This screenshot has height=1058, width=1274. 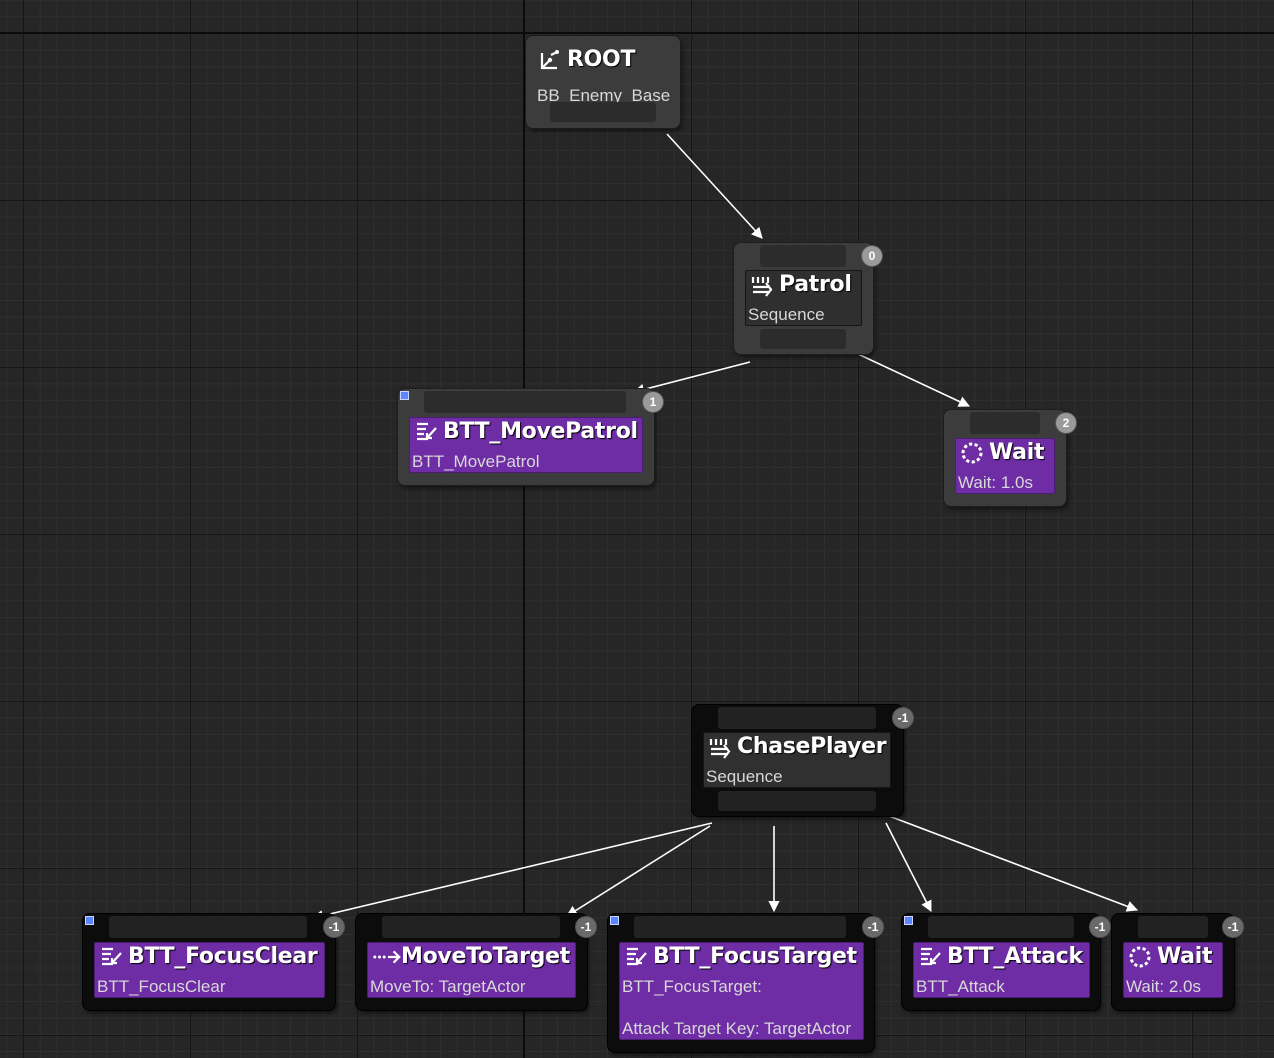 I want to click on node-title: Patrol, so click(x=815, y=284).